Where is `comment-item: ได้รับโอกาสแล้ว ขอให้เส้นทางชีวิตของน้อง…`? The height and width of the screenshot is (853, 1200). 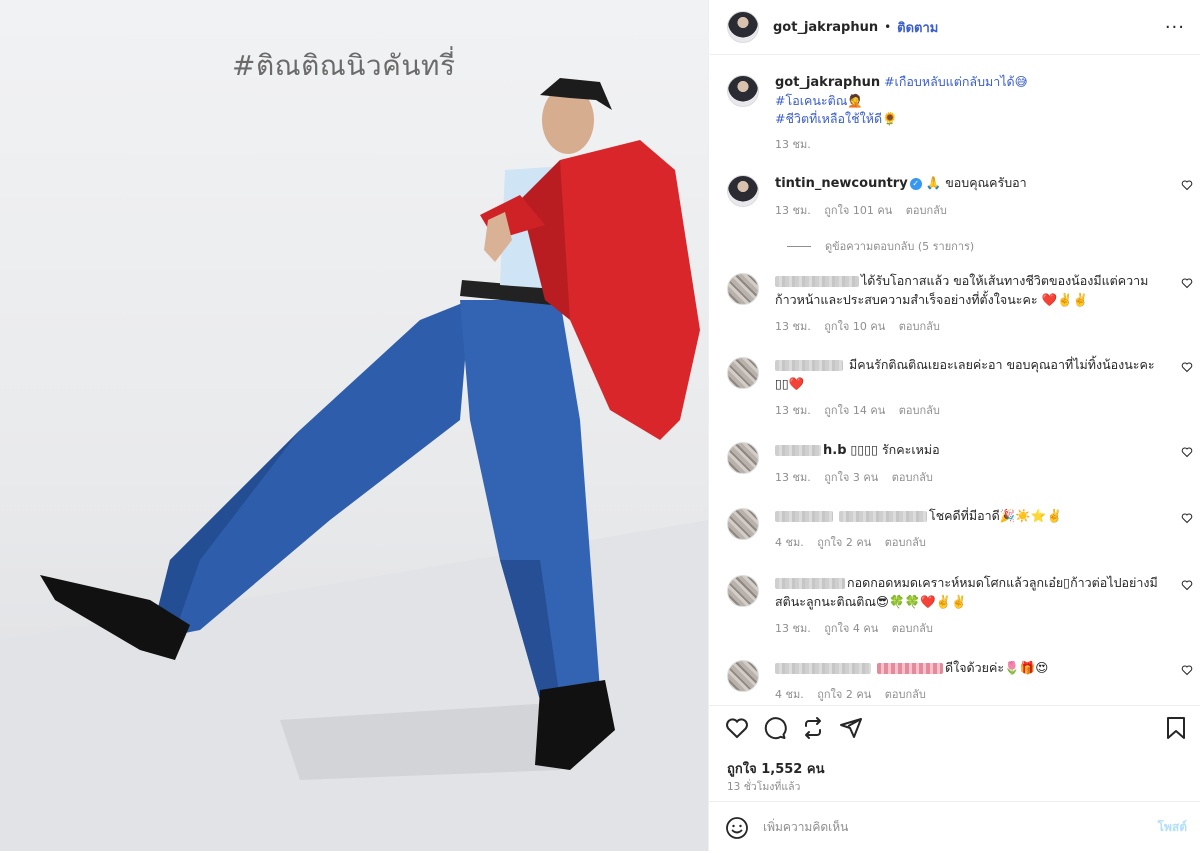 comment-item: ได้รับโอกาสแล้ว ขอให้เส้นทางชีวิตของน้อง… is located at coordinates (962, 303).